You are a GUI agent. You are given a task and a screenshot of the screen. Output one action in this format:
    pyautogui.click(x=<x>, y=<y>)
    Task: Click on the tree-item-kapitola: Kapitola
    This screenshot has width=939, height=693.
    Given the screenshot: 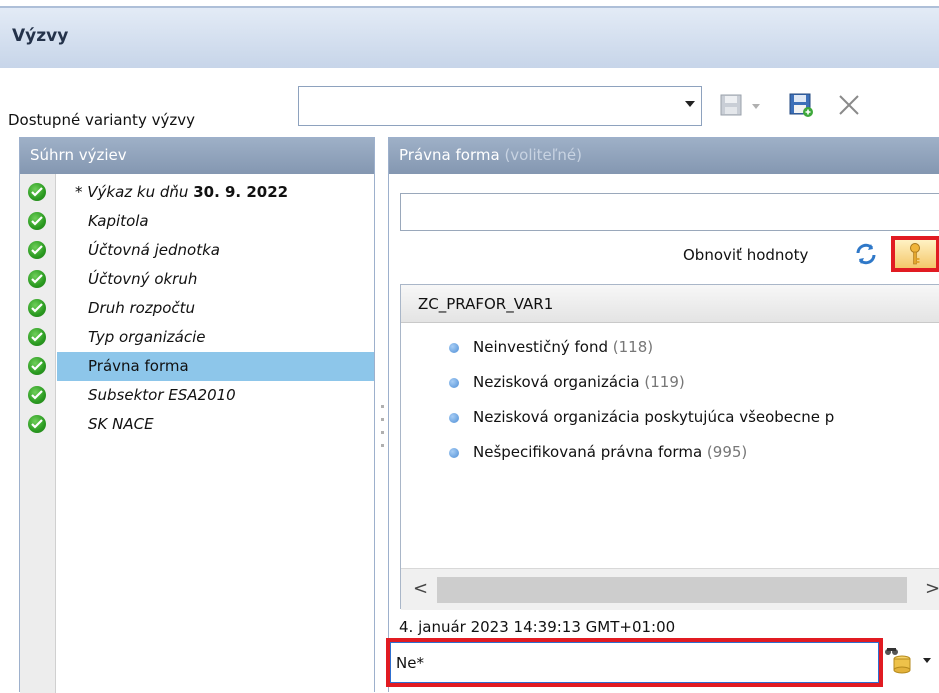 What is the action you would take?
    pyautogui.click(x=197, y=221)
    